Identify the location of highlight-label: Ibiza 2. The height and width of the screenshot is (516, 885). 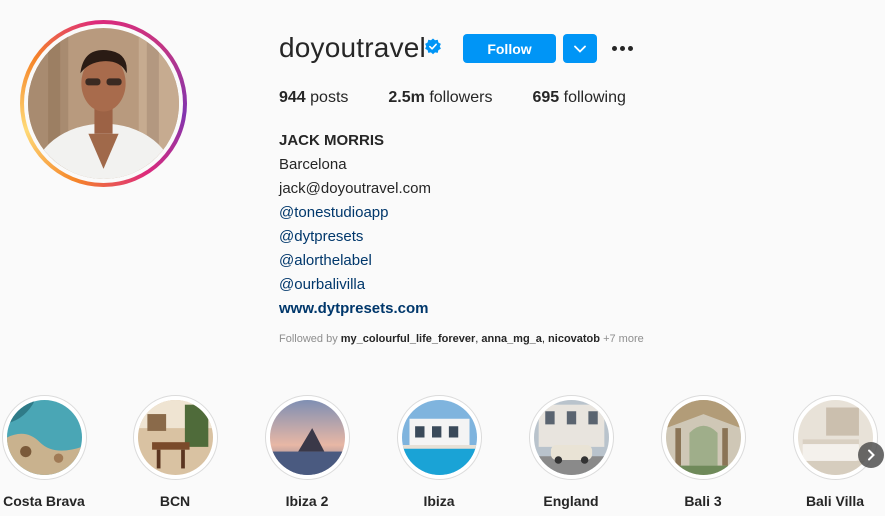
(307, 501).